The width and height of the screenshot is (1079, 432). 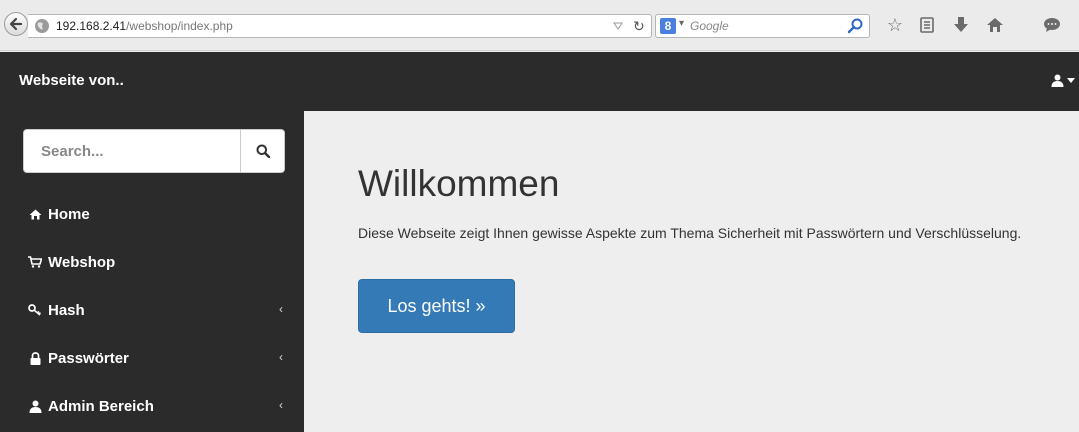 What do you see at coordinates (1071, 80) in the screenshot?
I see `caret-down-icon` at bounding box center [1071, 80].